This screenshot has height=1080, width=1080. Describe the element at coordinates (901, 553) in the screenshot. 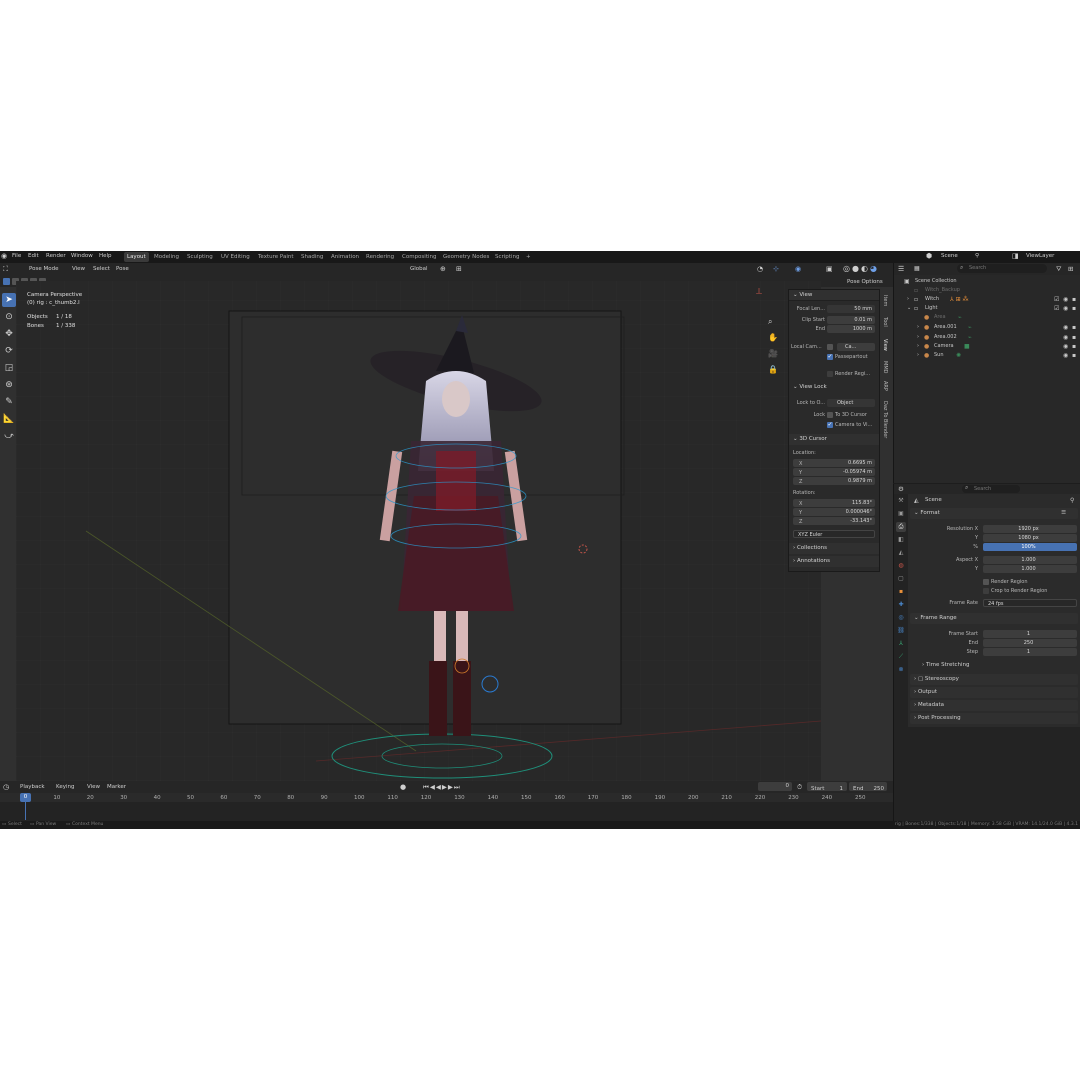

I see `scene-tab-icon: ◭` at that location.